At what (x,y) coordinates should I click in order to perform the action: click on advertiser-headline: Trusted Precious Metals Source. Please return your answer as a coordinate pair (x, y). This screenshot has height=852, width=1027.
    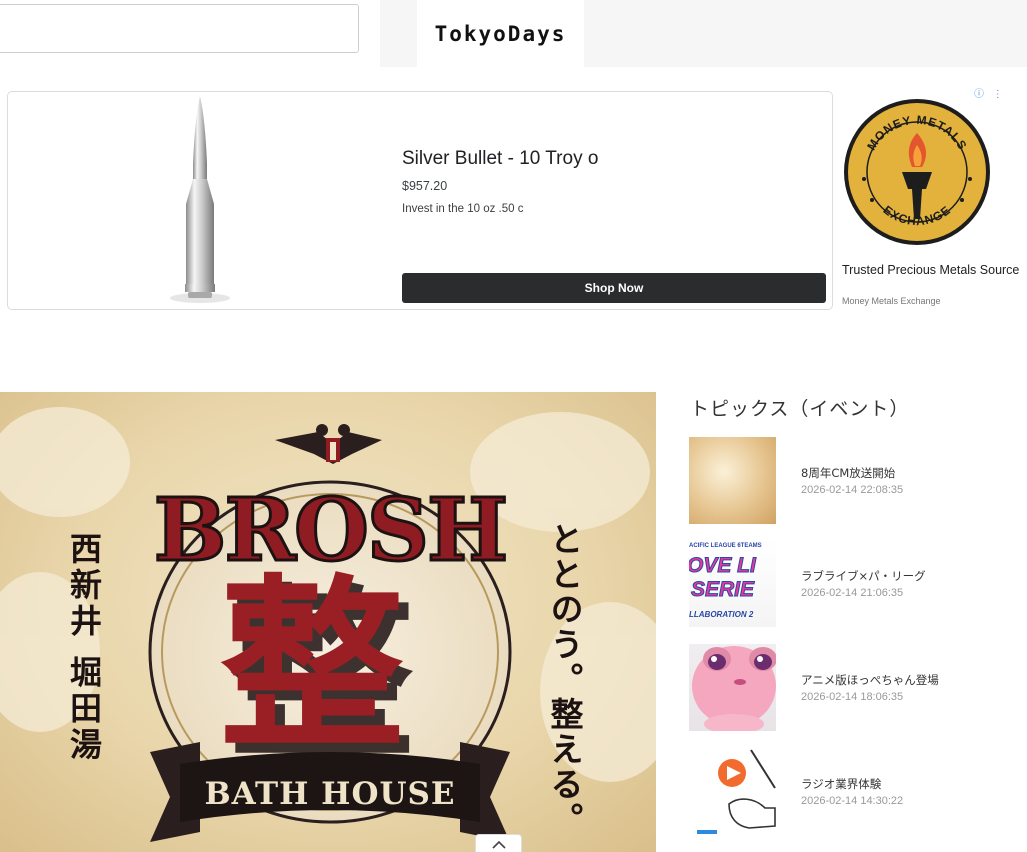
    Looking at the image, I should click on (932, 270).